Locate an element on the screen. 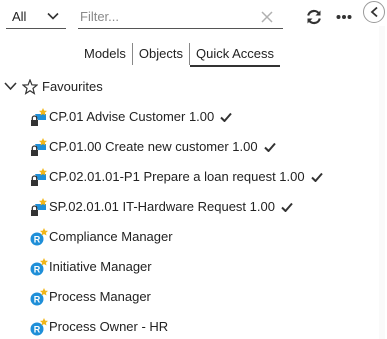  chevron-left-icon is located at coordinates (374, 12).